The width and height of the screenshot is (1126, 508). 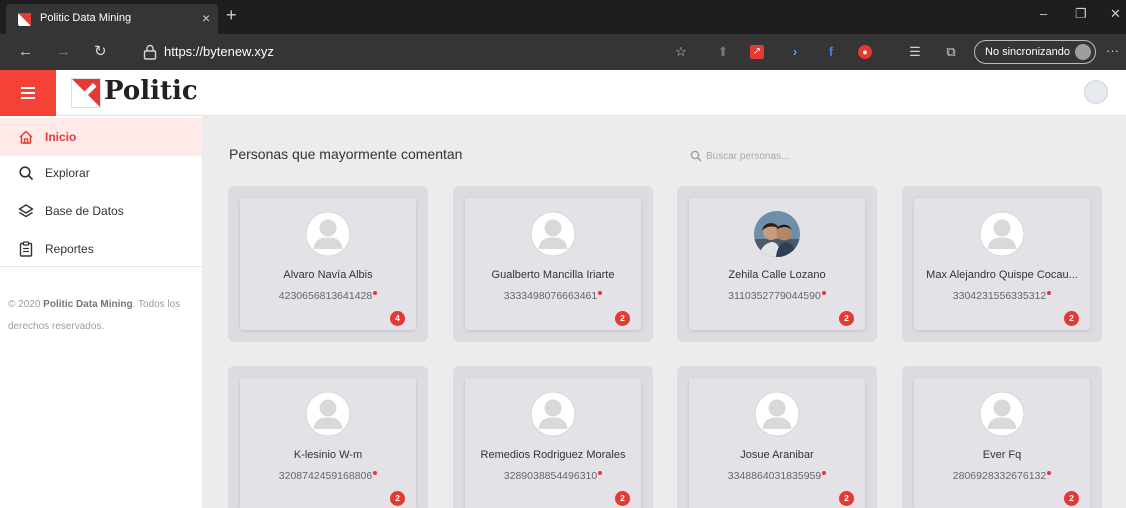 I want to click on person-card: Alvaro Navía Albis 4230656813641428 4, so click(x=328, y=264).